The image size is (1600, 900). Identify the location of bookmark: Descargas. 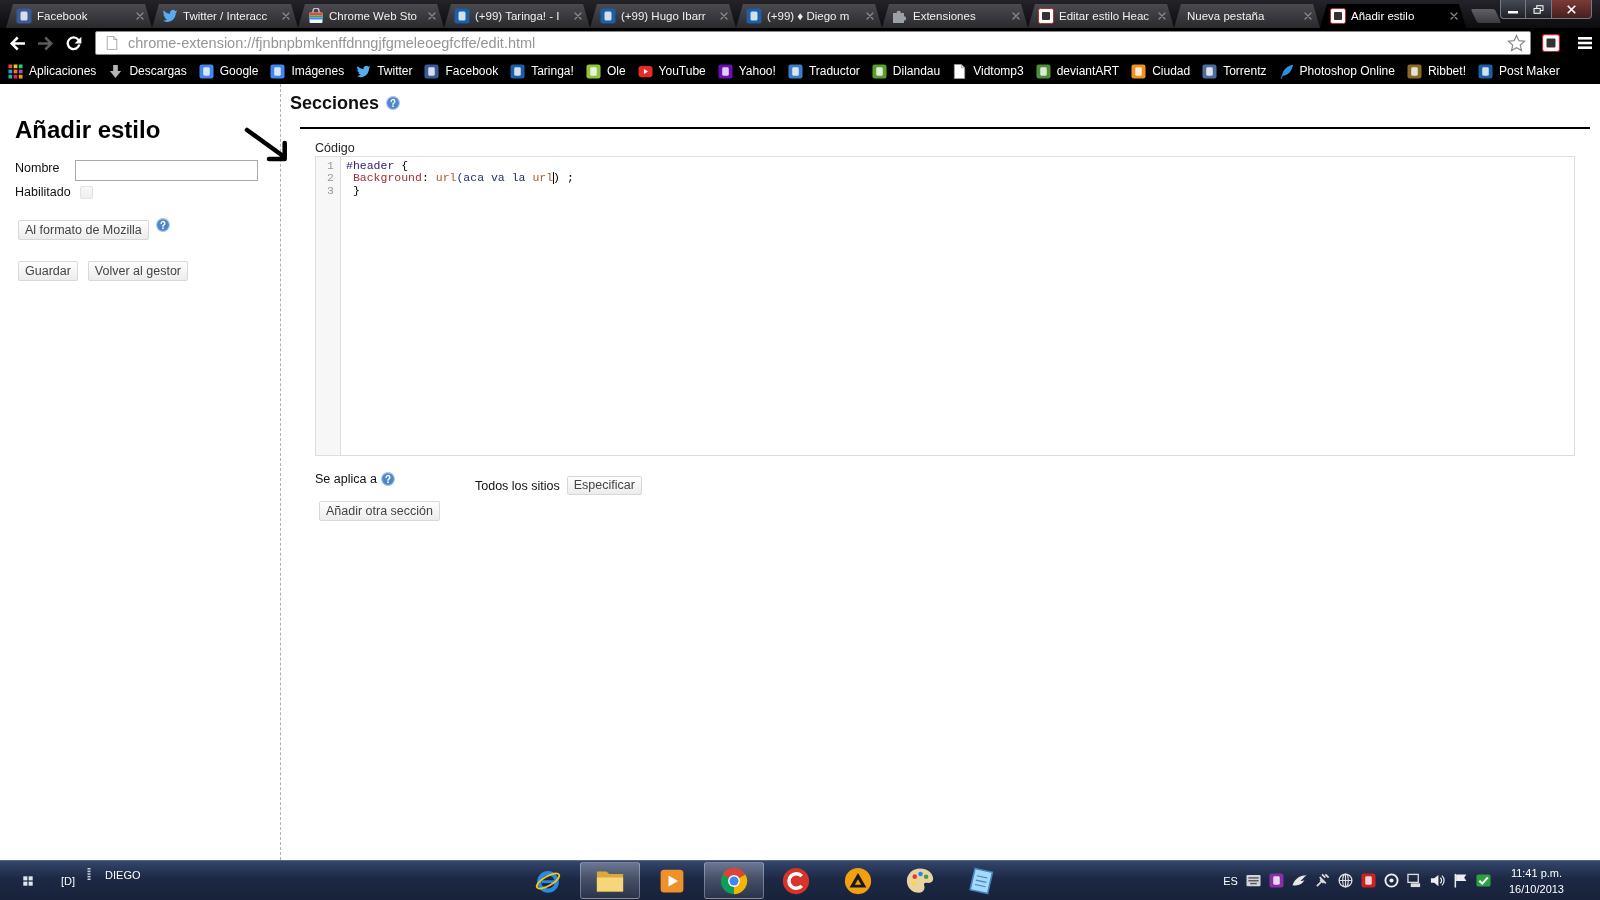
(147, 71).